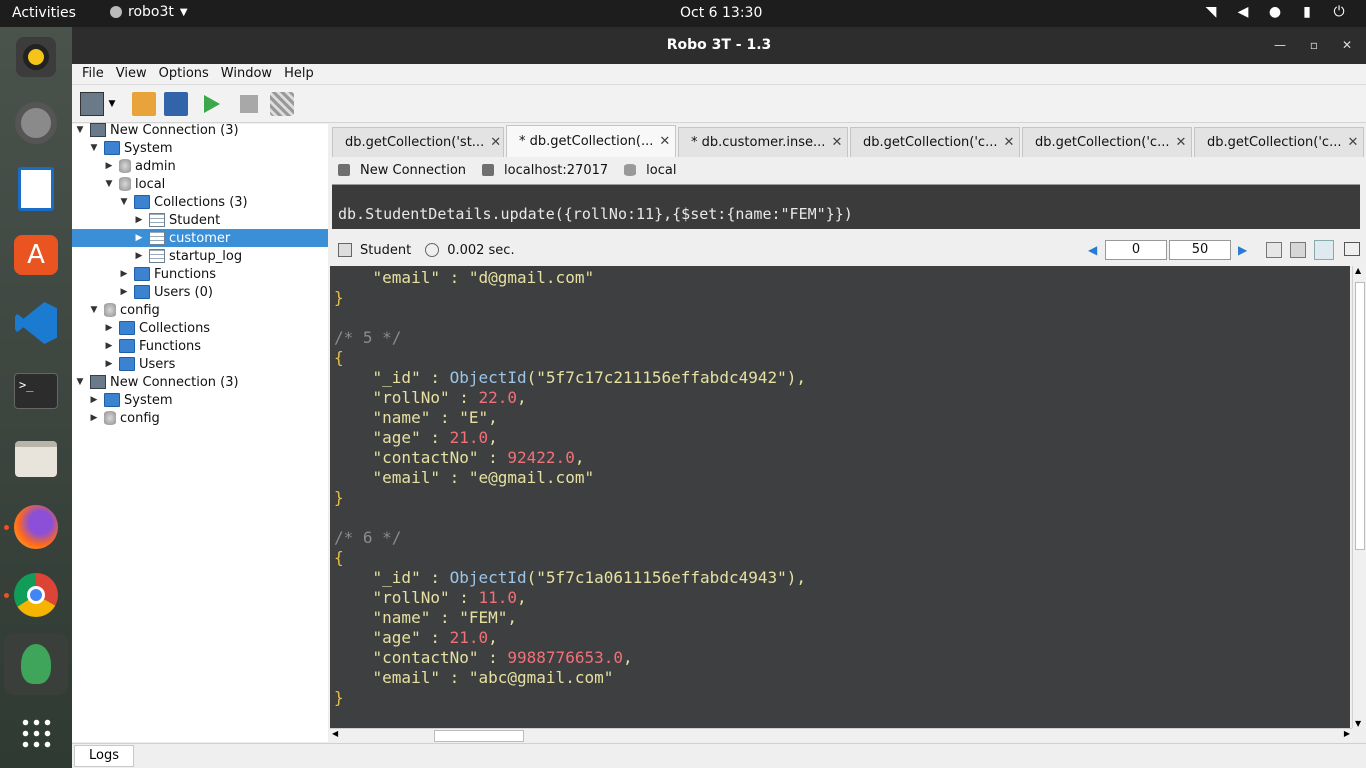 The height and width of the screenshot is (768, 1366). What do you see at coordinates (1347, 733) in the screenshot?
I see `scroll-right-icon: ▶` at bounding box center [1347, 733].